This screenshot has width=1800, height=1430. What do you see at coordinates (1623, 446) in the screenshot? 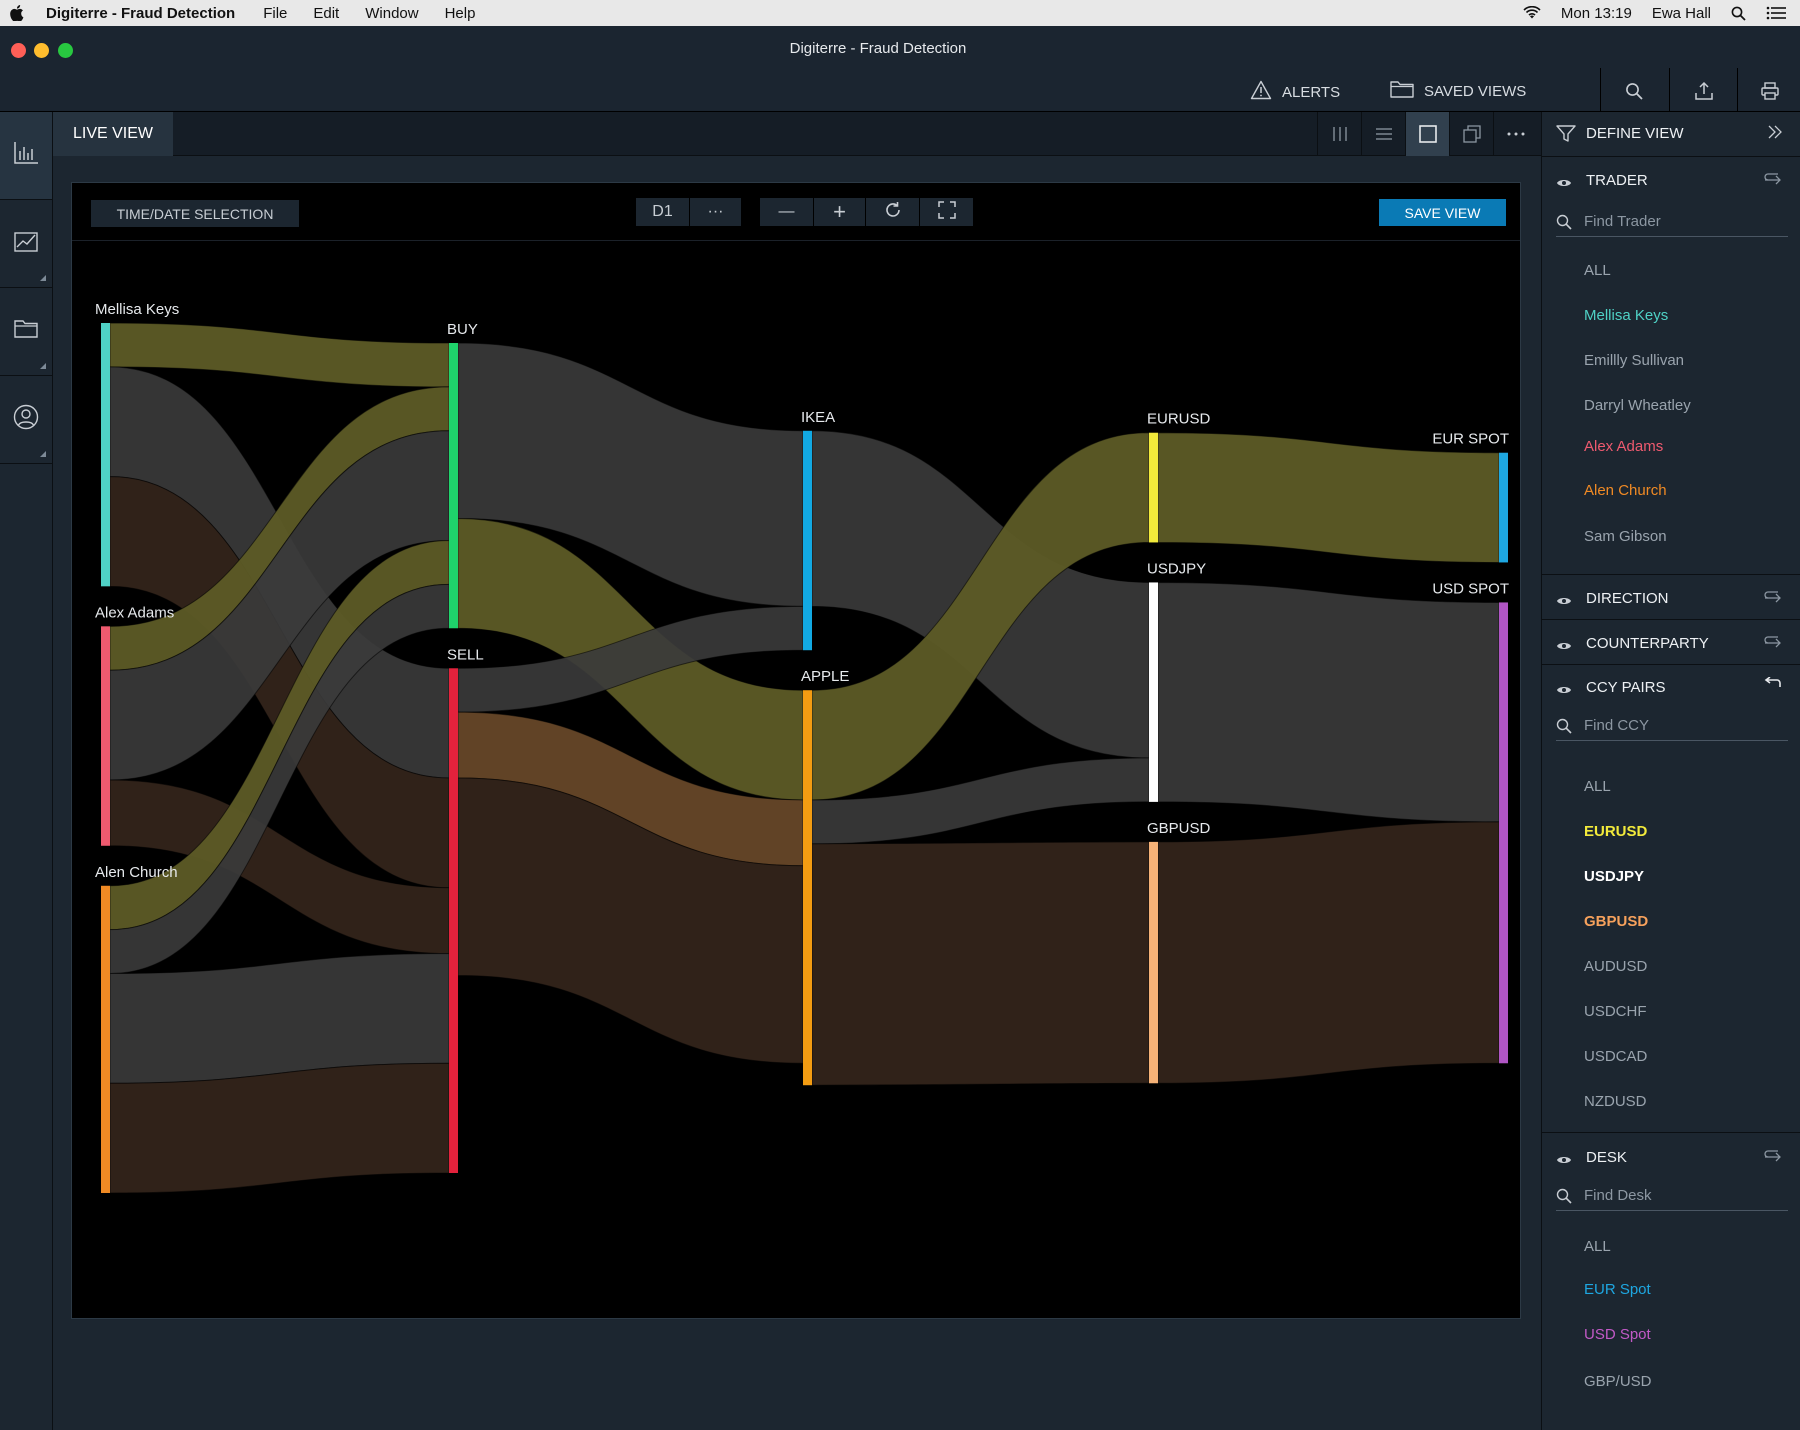
I see `trader-option-alex-adams: Alex Adams` at bounding box center [1623, 446].